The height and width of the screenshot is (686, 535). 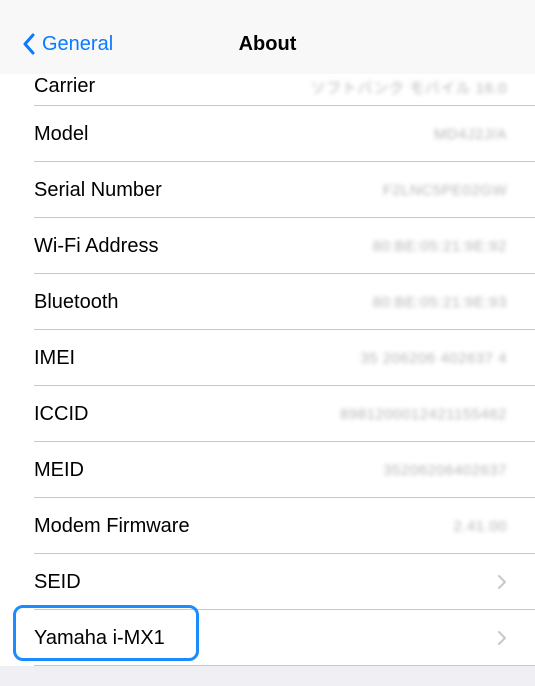 I want to click on row-label: Wi-Fi Address, so click(x=96, y=245).